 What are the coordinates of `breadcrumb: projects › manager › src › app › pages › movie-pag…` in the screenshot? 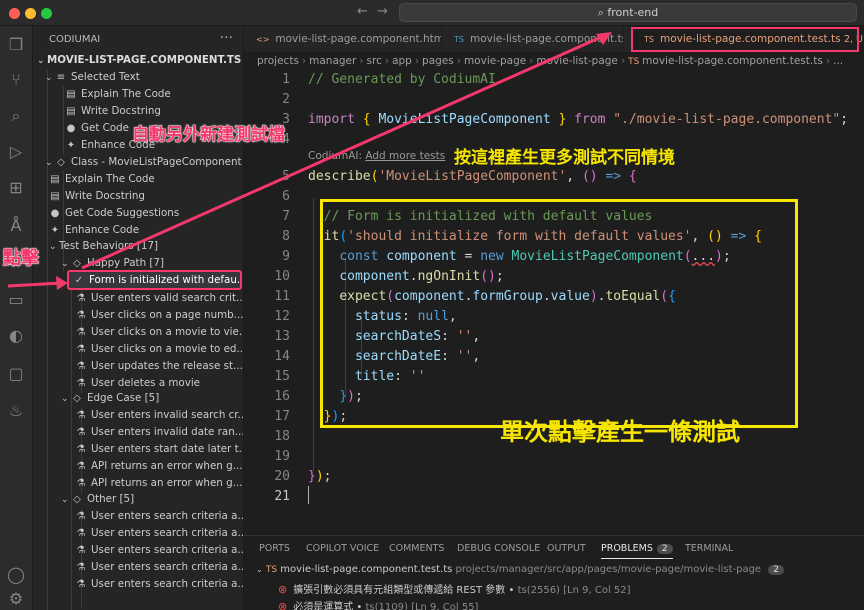 It's located at (550, 61).